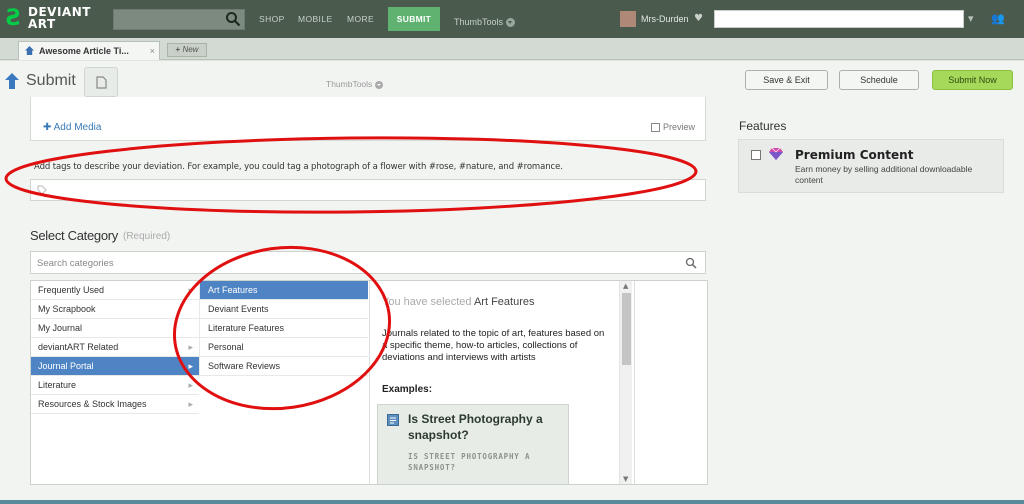  What do you see at coordinates (74, 235) in the screenshot?
I see `select-category-heading: Select Category` at bounding box center [74, 235].